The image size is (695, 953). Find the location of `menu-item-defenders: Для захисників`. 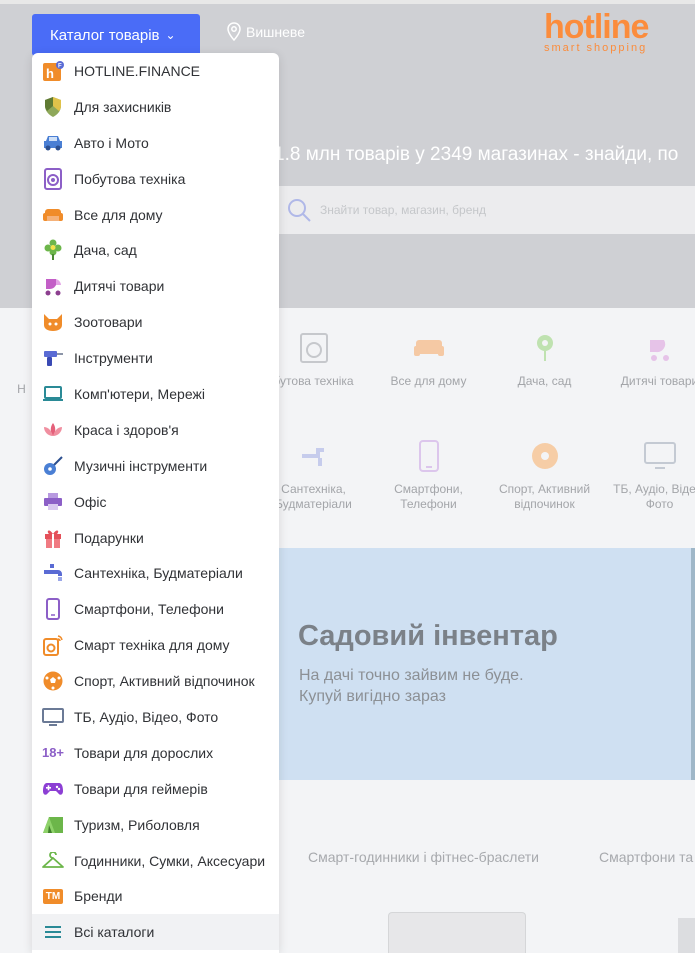

menu-item-defenders: Для захисників is located at coordinates (155, 107).